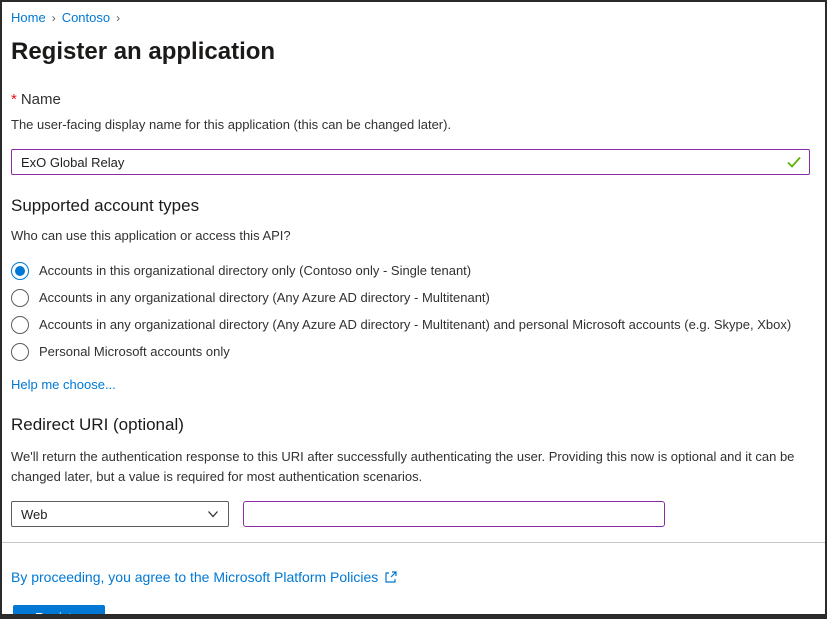 The height and width of the screenshot is (619, 827). I want to click on footer-divider, so click(413, 542).